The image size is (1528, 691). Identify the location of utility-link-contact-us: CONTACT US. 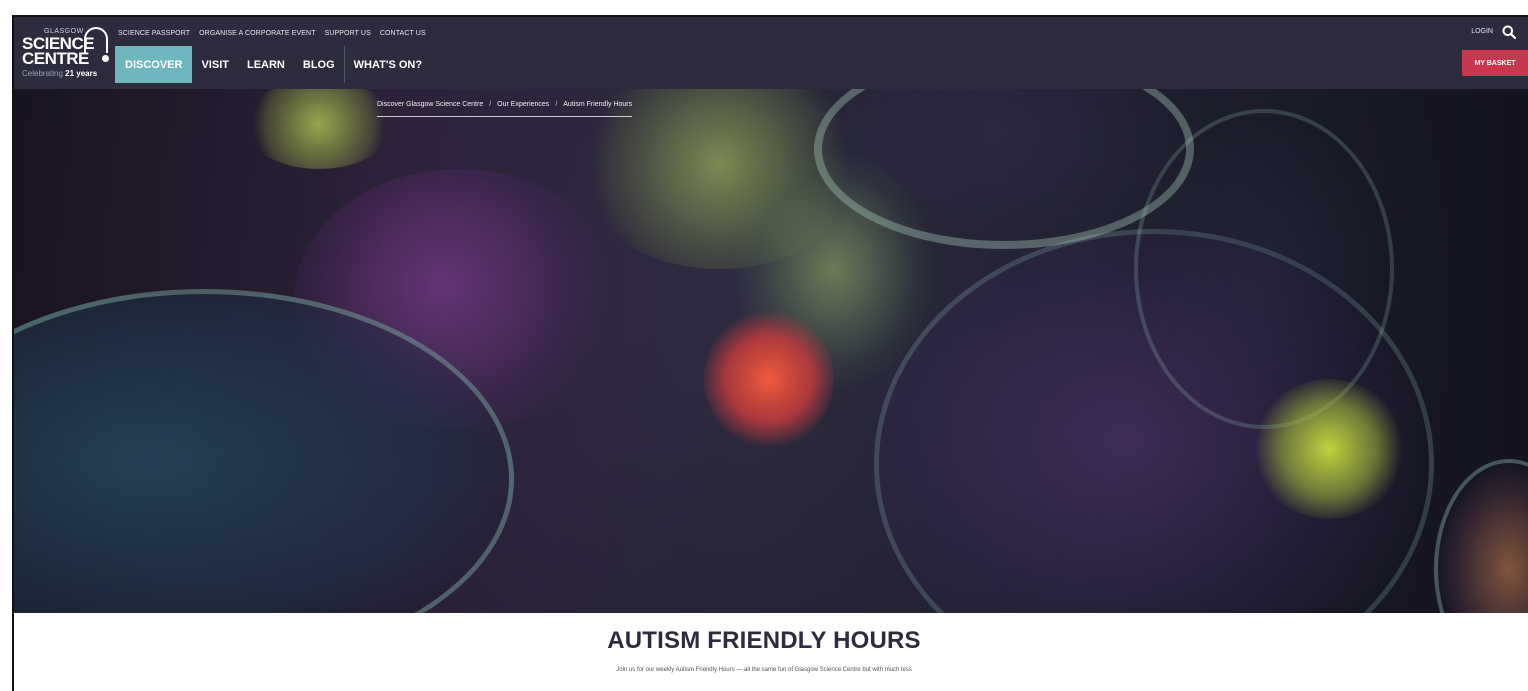
(403, 33).